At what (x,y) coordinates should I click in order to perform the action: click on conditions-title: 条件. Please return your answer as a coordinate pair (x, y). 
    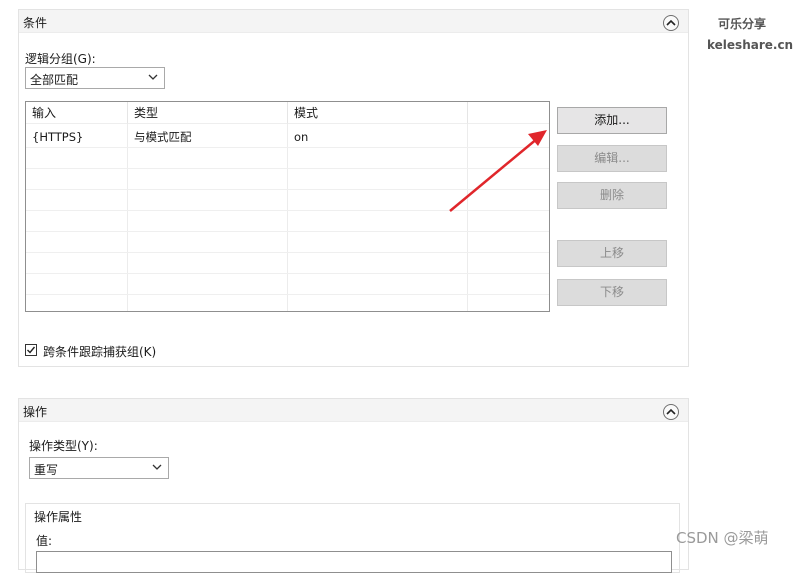
    Looking at the image, I should click on (35, 23).